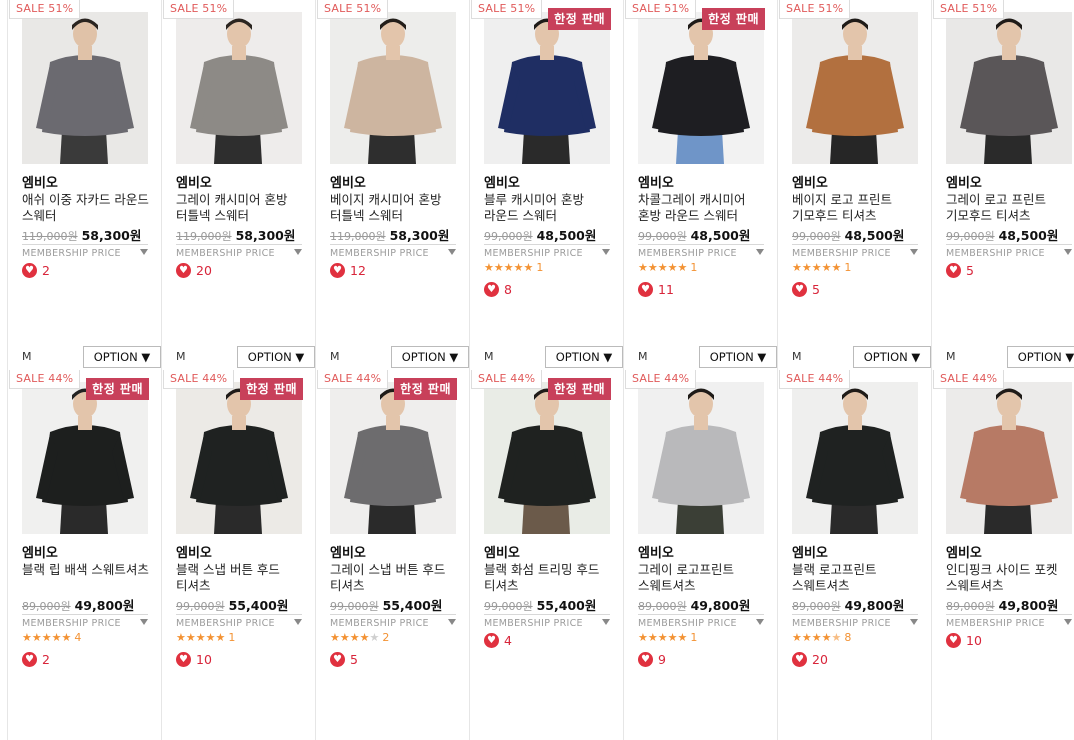 The height and width of the screenshot is (740, 1074). I want to click on product-name: 인디핑크 사이드 포켓 스웨트셔츠, so click(1010, 578).